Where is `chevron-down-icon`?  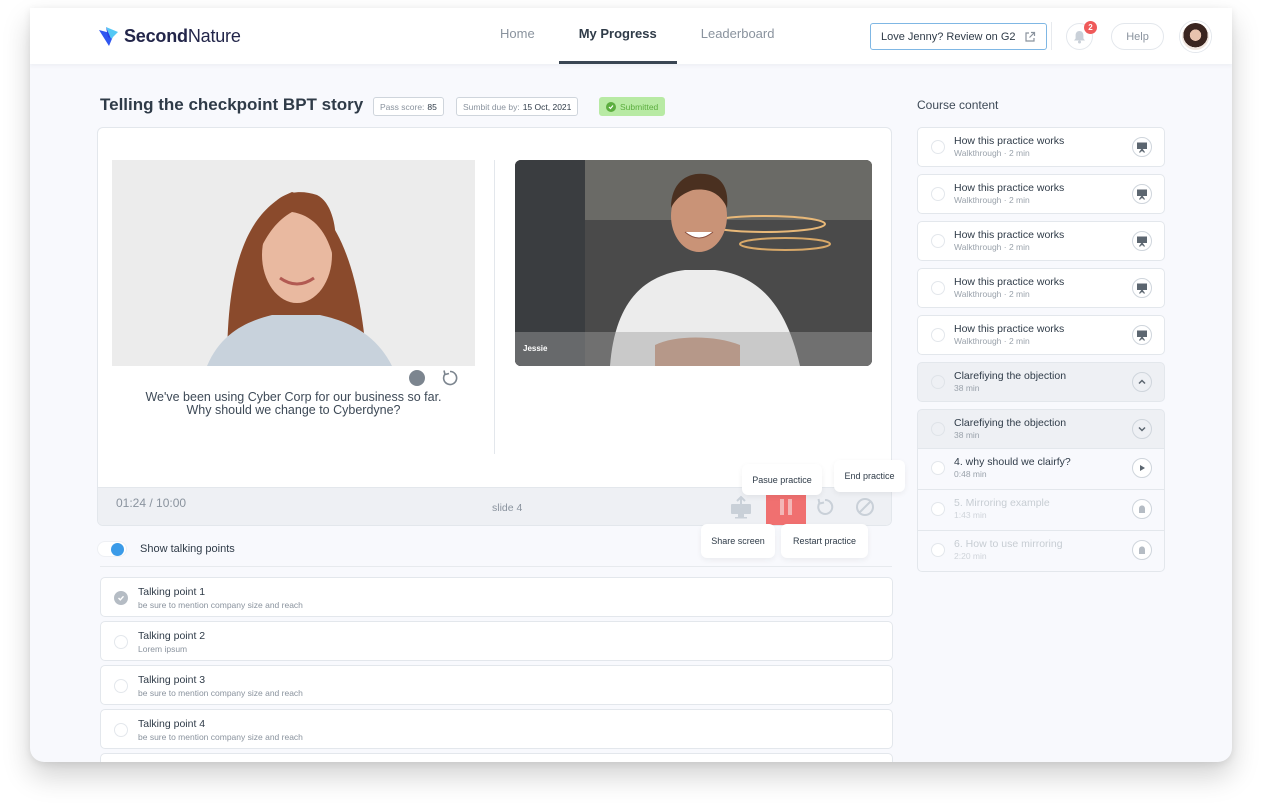
chevron-down-icon is located at coordinates (1142, 429).